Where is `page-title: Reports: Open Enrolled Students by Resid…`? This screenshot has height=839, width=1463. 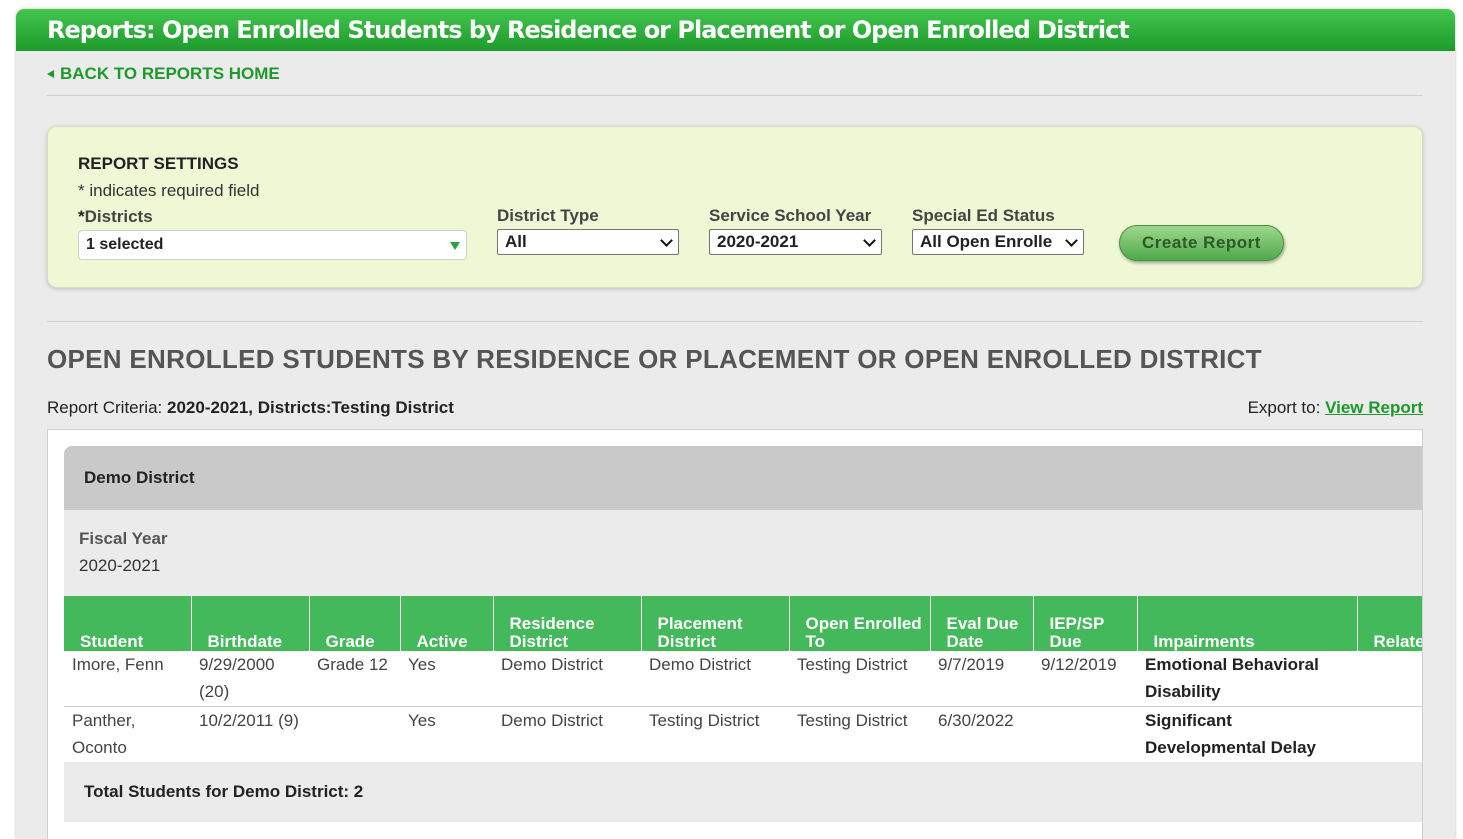
page-title: Reports: Open Enrolled Students by Resid… is located at coordinates (735, 30).